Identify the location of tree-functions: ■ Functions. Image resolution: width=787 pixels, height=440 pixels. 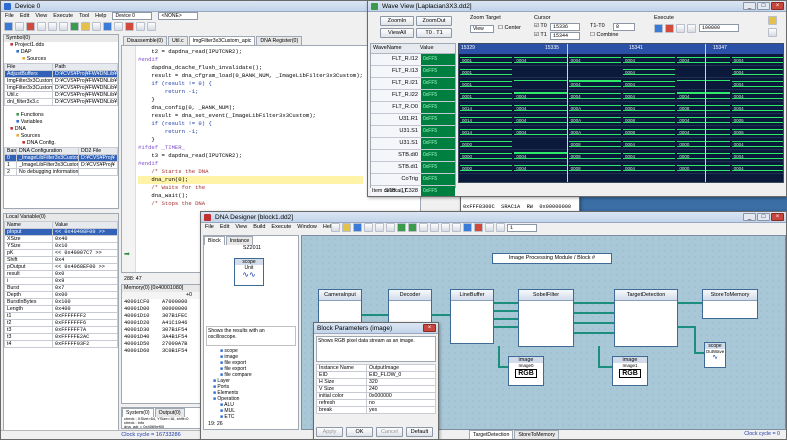
(61, 115).